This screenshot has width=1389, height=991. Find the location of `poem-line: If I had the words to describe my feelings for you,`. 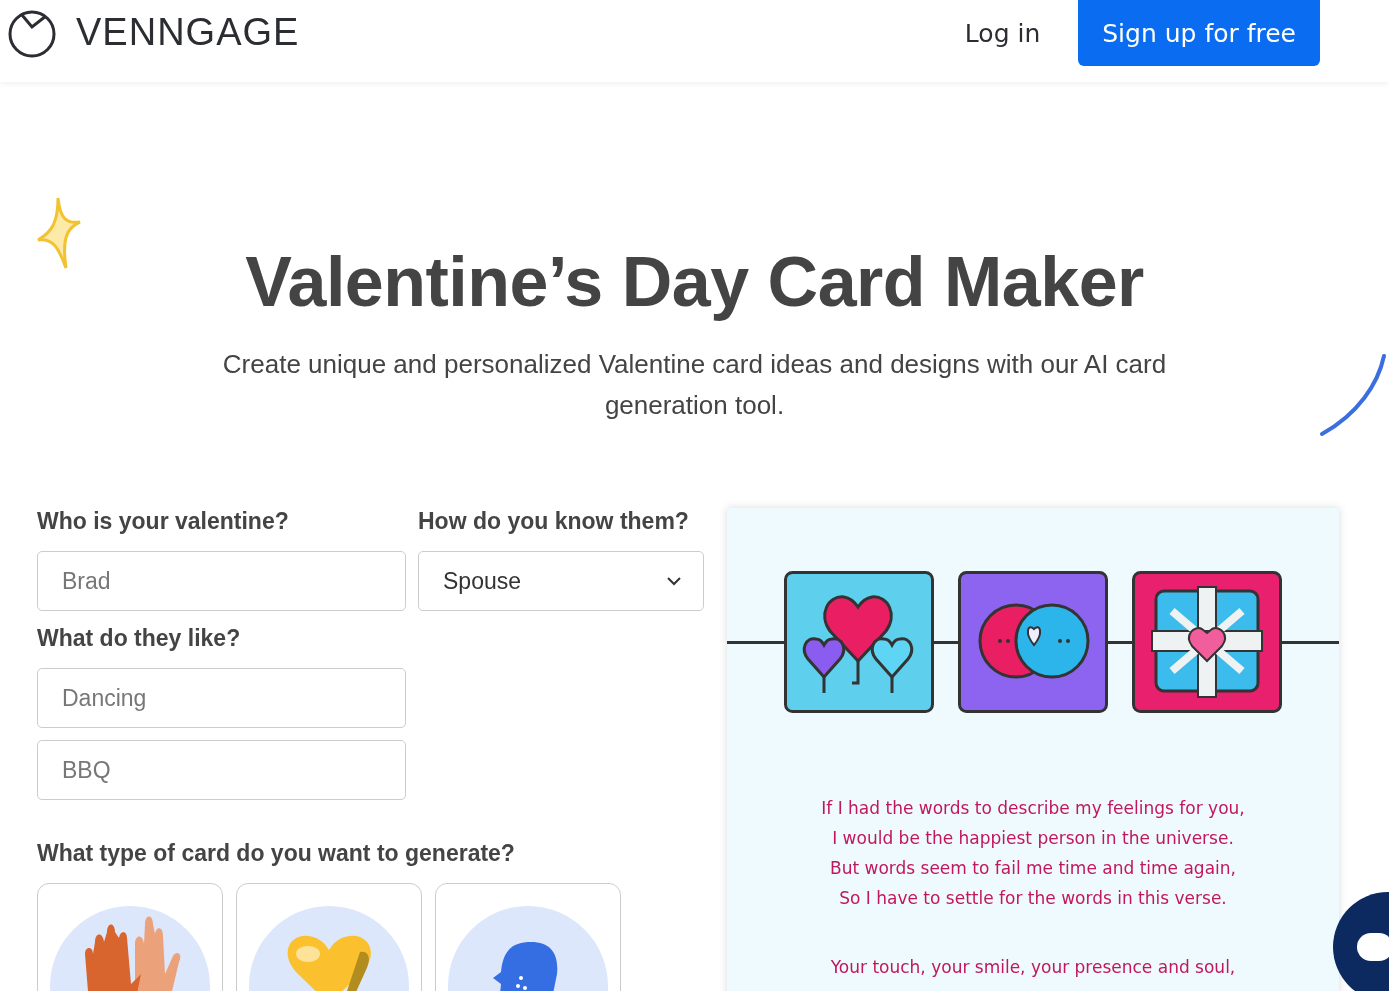

poem-line: If I had the words to describe my feelings for you, is located at coordinates (1033, 808).